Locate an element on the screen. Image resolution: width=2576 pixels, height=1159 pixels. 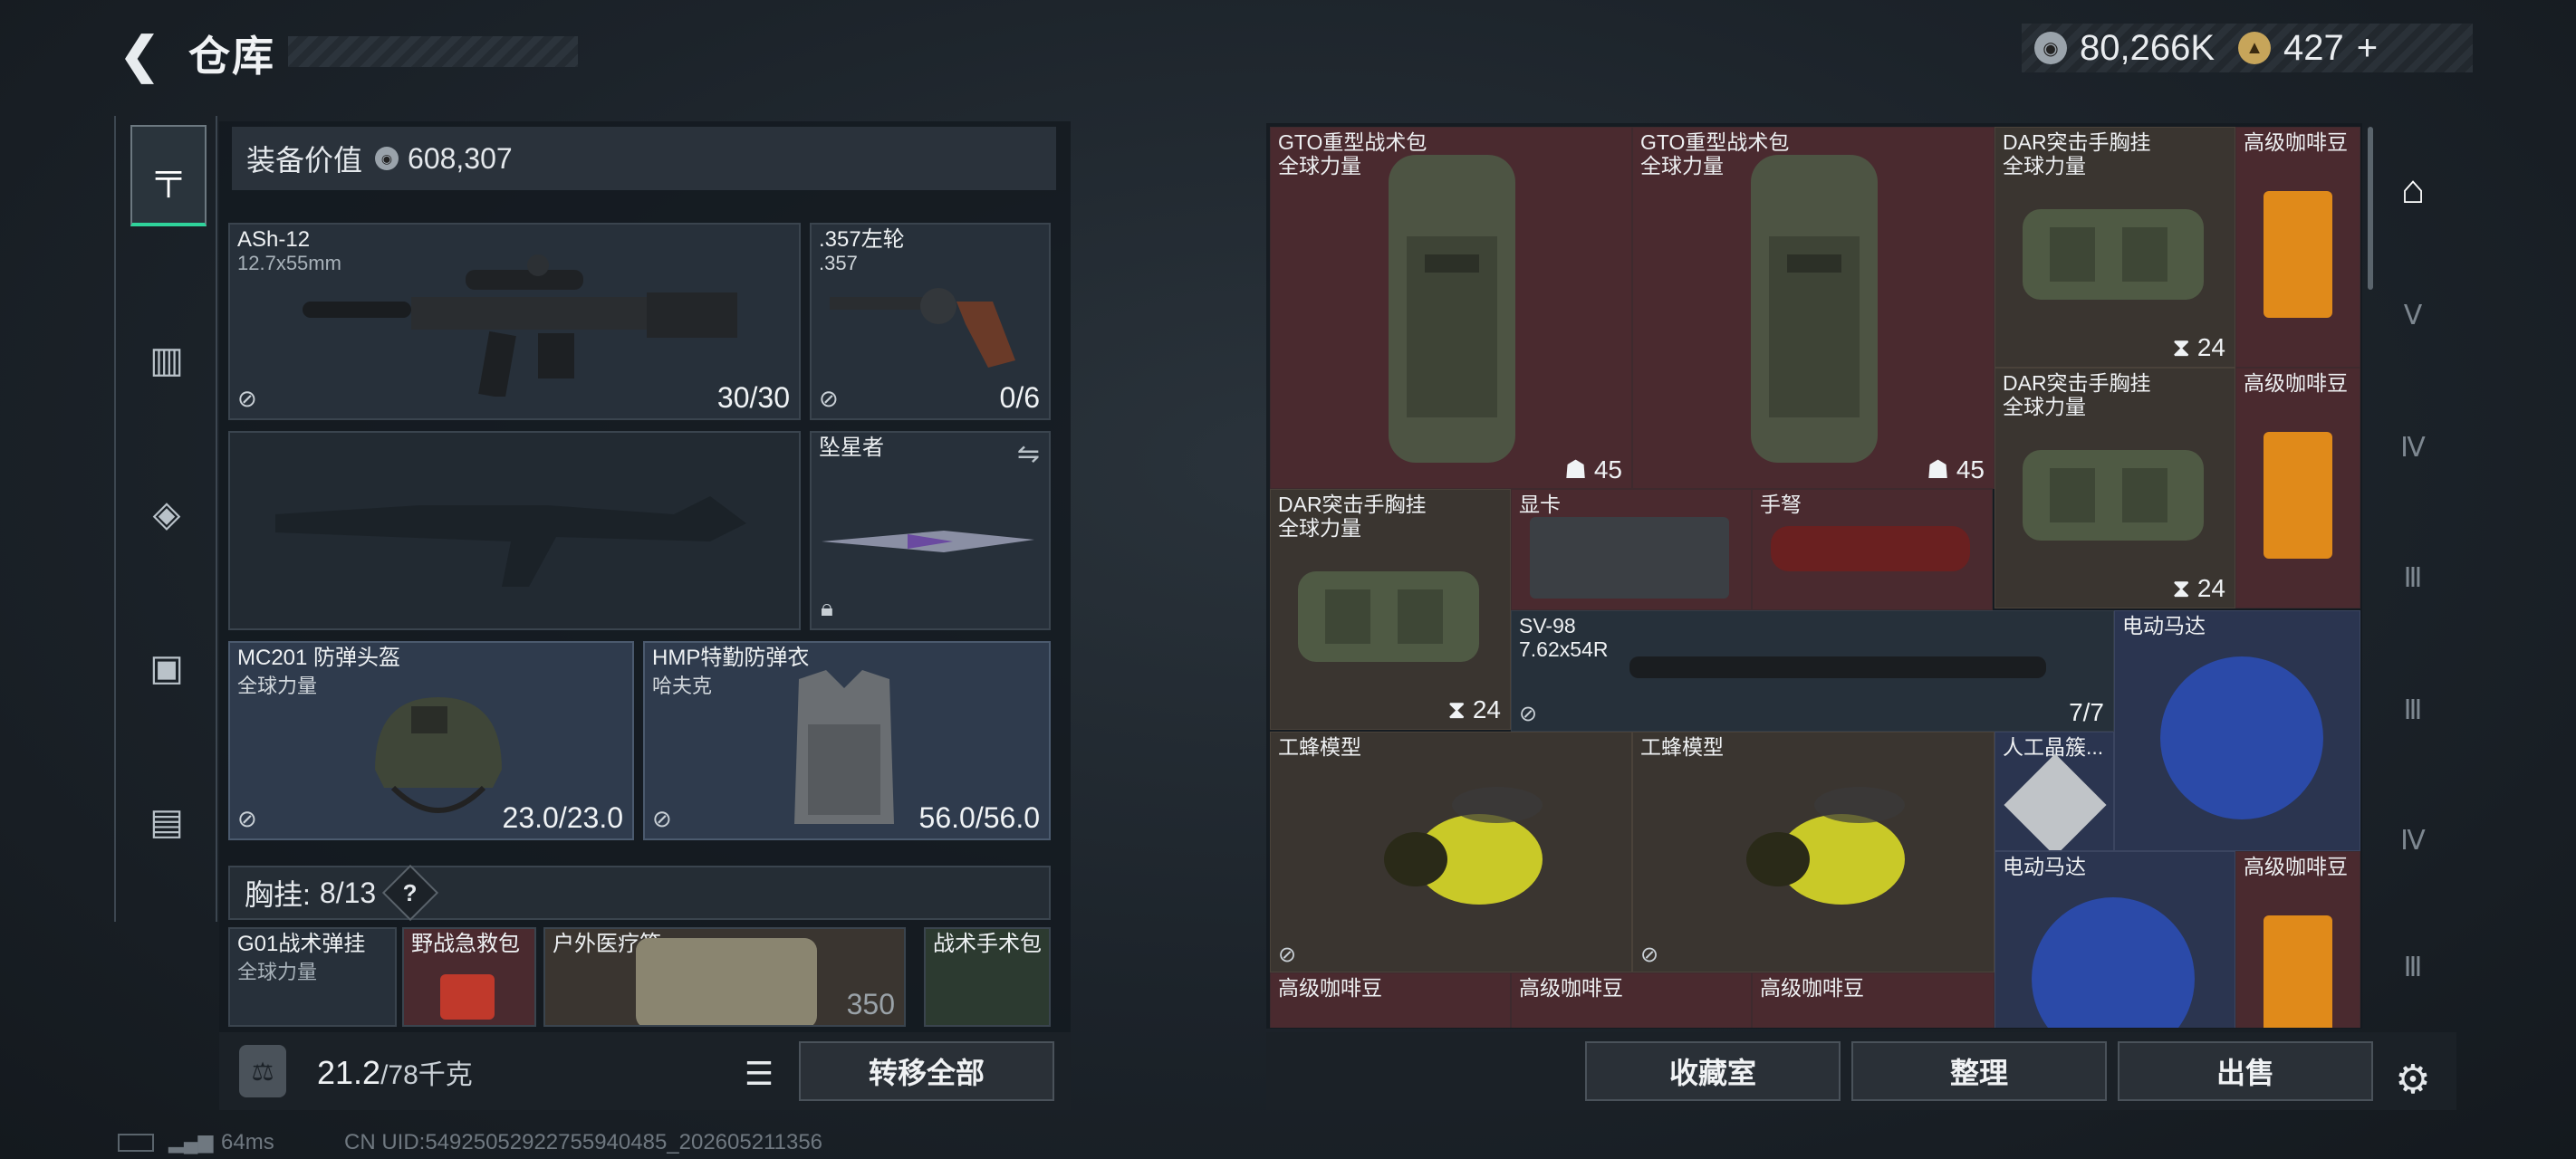
stash-tab-v: Ⅴ is located at coordinates (2413, 315).